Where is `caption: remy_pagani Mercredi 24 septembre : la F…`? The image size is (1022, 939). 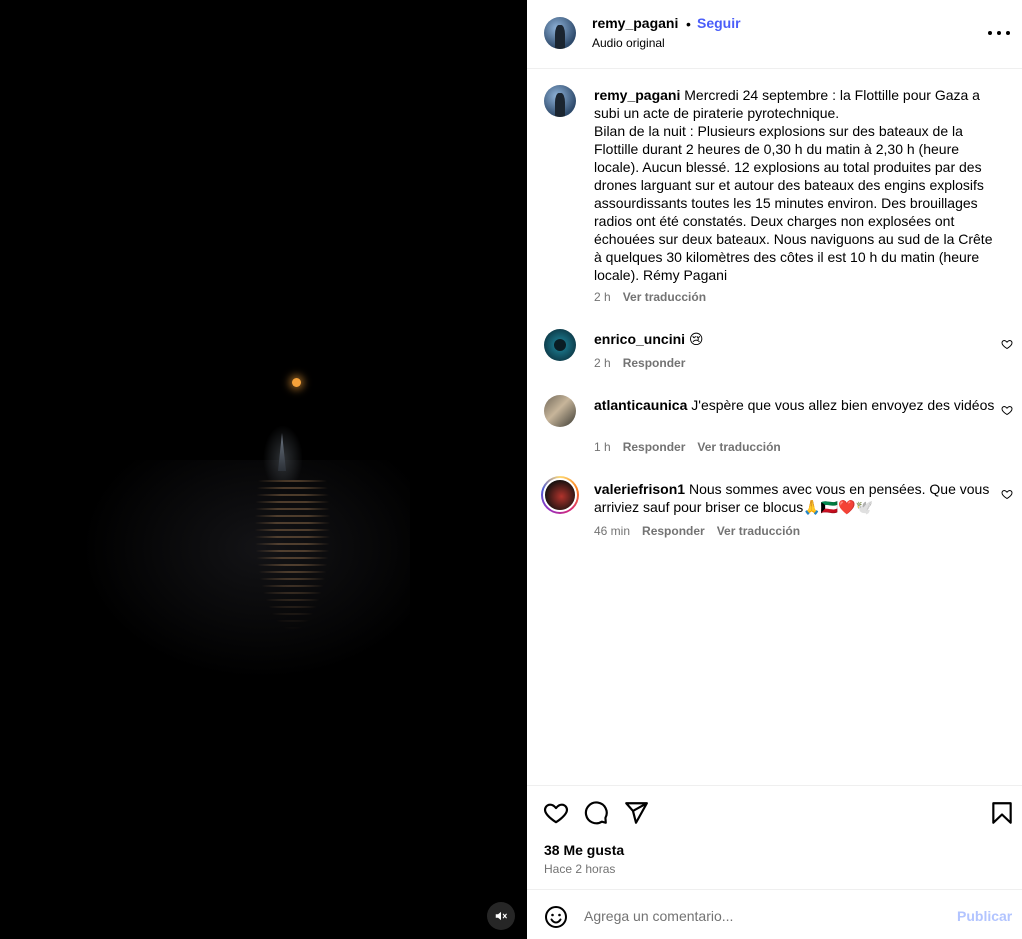
caption: remy_pagani Mercredi 24 septembre : la F… is located at coordinates (799, 185).